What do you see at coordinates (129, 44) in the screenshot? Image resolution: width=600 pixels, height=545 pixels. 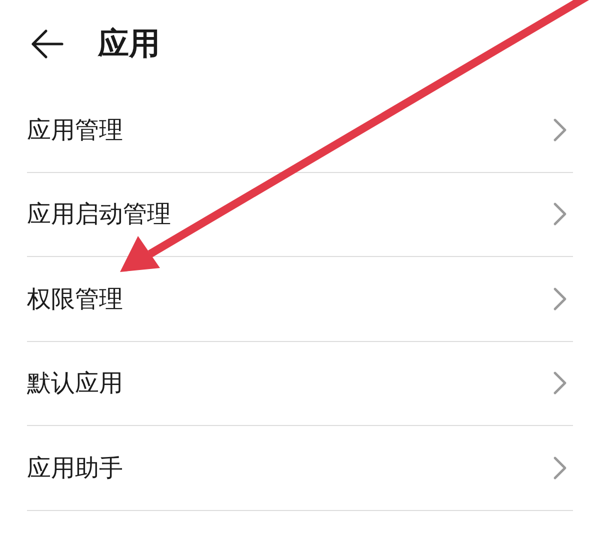 I see `page-title: 应用` at bounding box center [129, 44].